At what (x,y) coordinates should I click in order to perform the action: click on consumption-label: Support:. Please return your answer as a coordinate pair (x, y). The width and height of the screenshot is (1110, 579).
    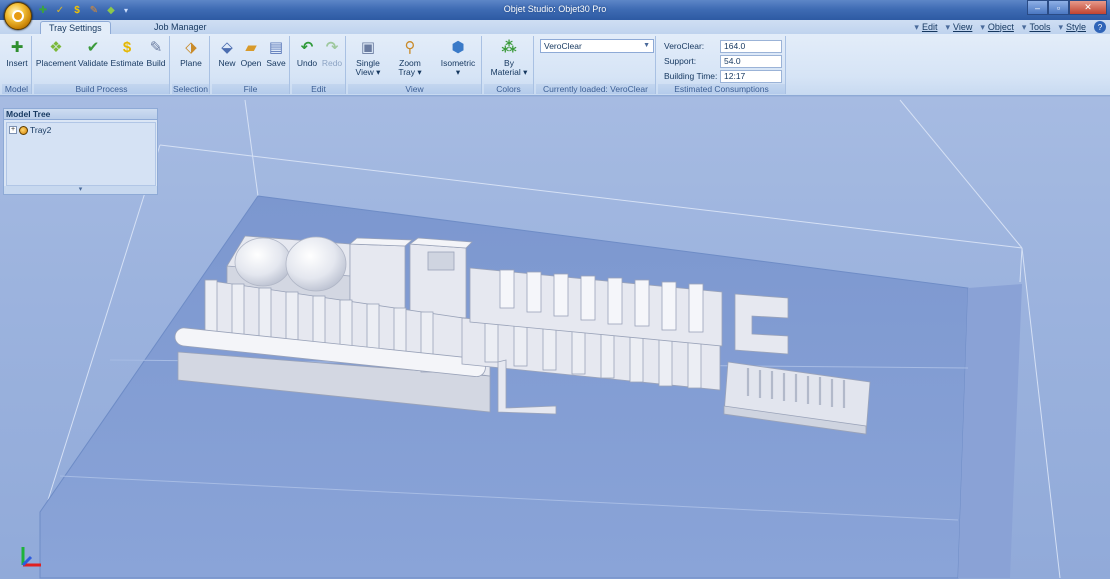
    Looking at the image, I should click on (680, 61).